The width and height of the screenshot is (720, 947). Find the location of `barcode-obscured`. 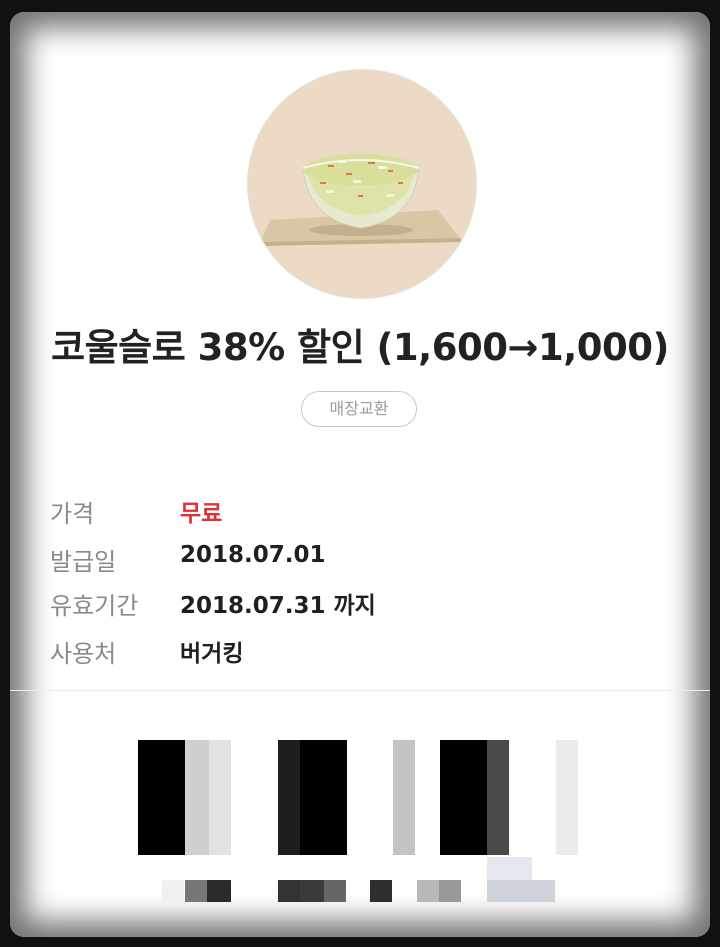

barcode-obscured is located at coordinates (358, 821).